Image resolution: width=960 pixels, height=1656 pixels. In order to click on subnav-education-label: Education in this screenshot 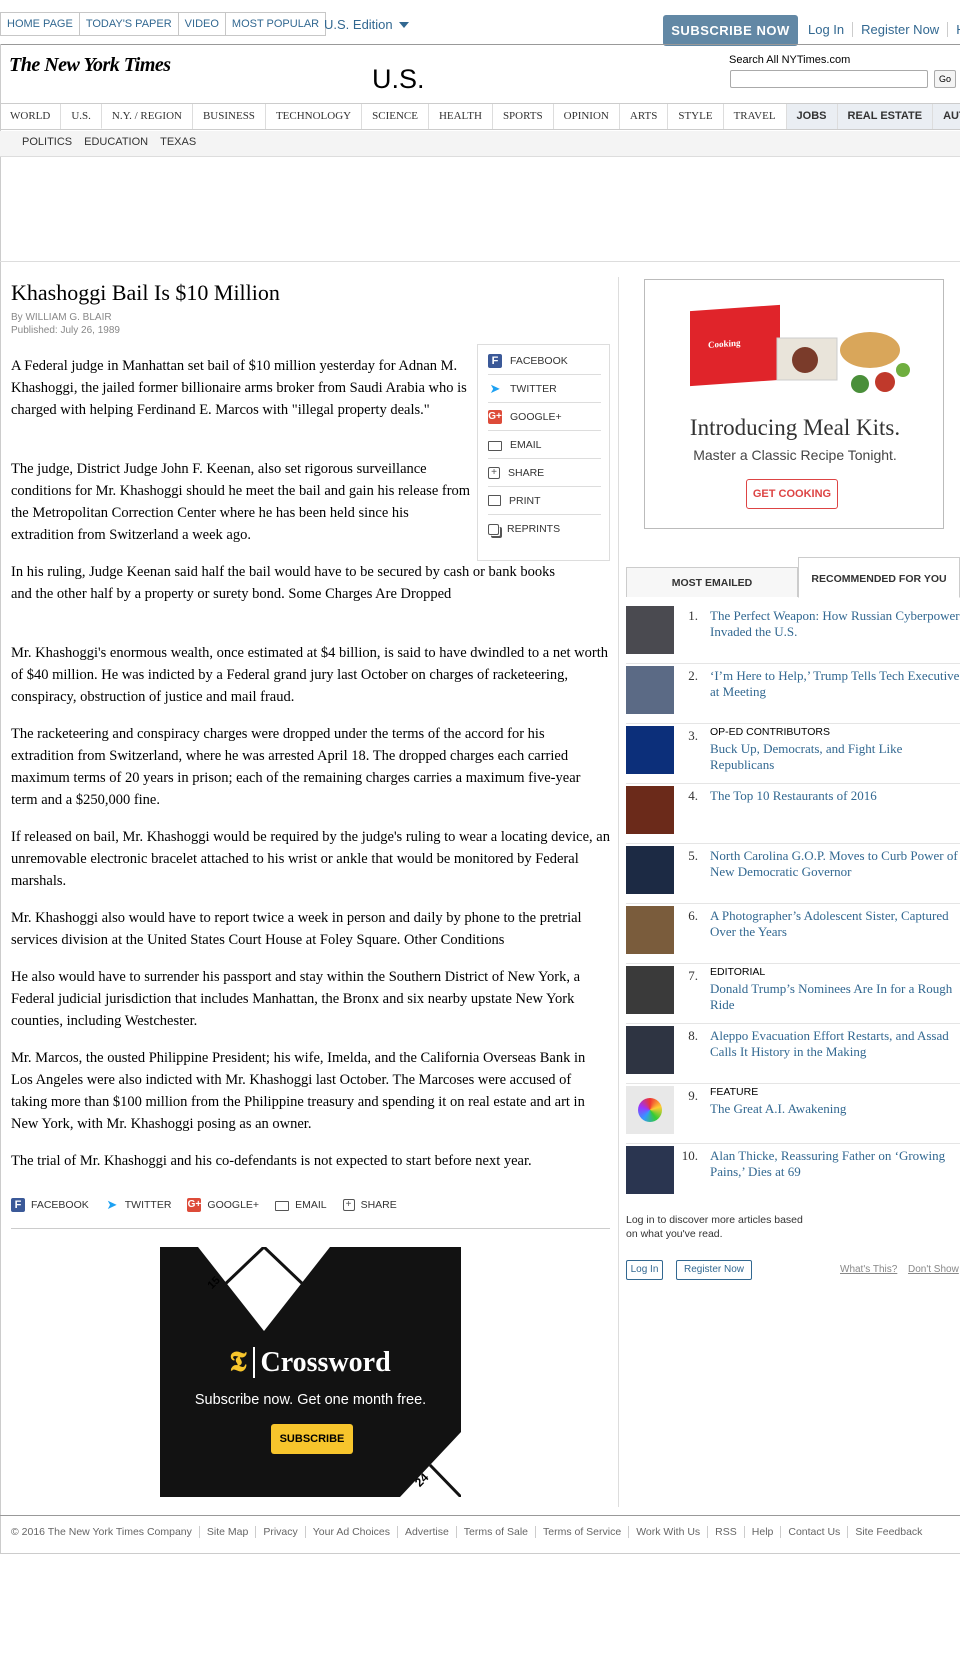, I will do `click(116, 142)`.